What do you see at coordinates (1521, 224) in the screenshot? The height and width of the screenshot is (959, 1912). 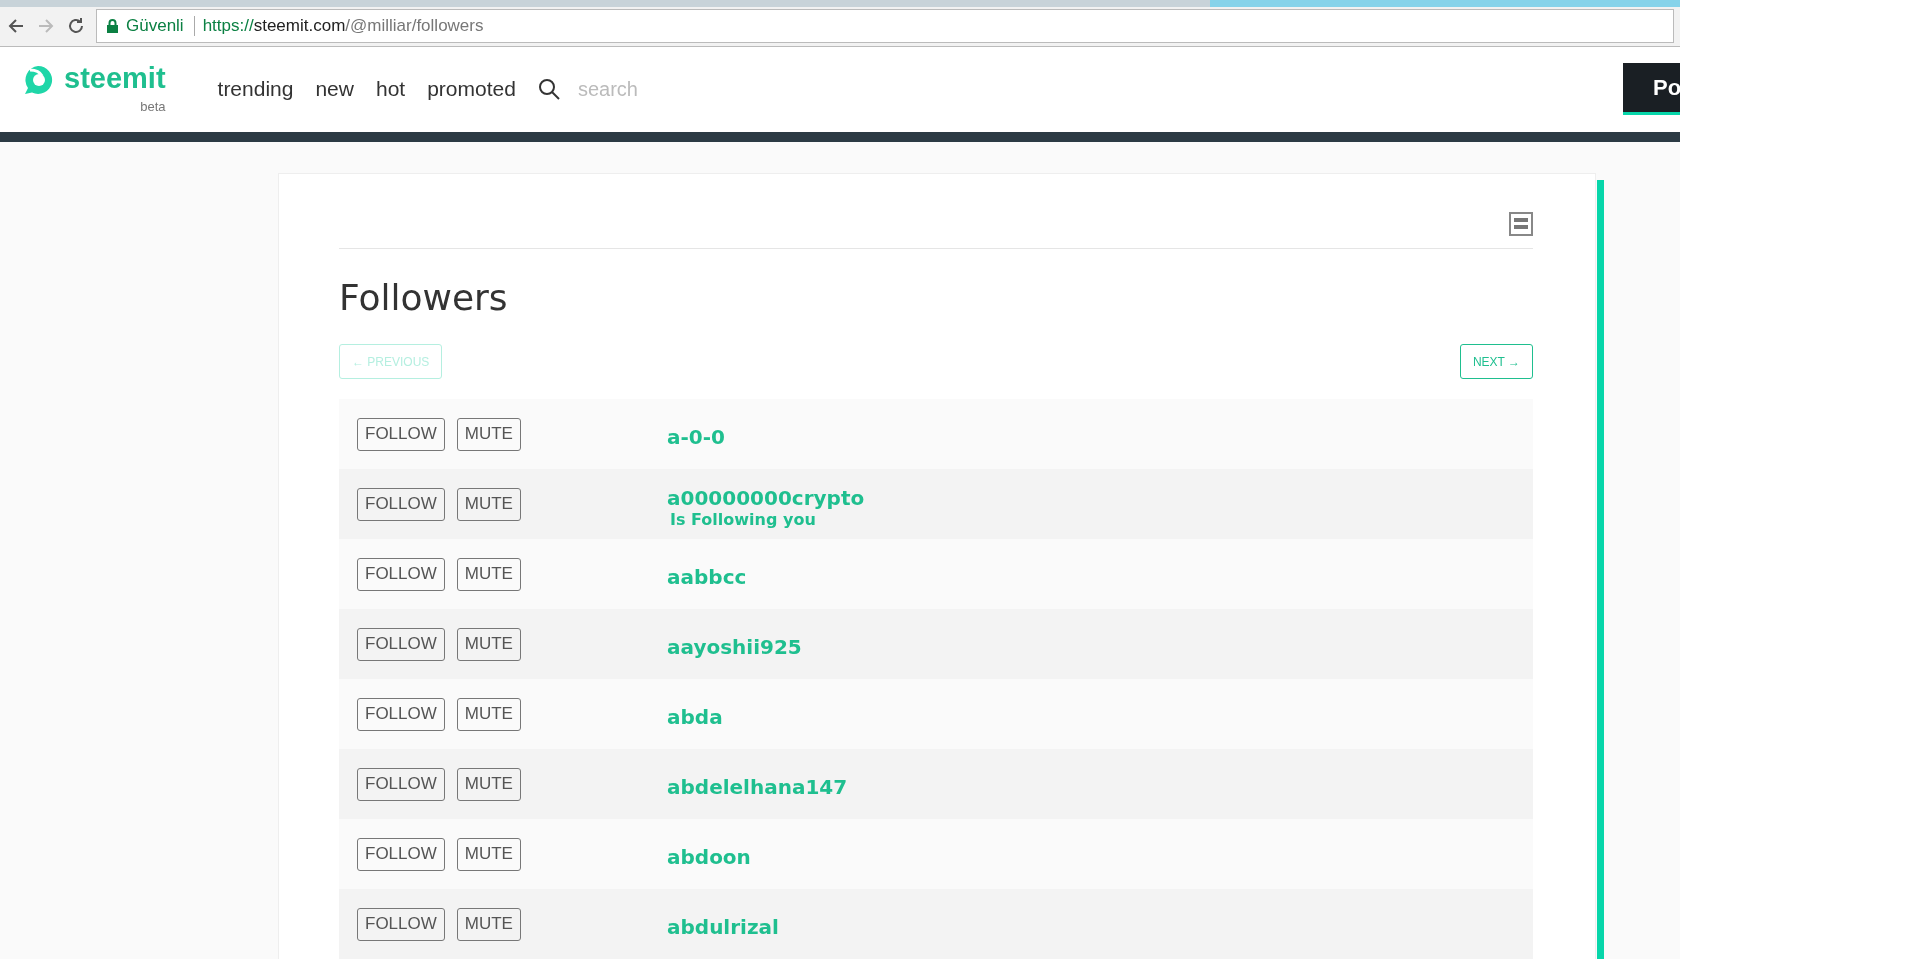 I see `list-view-icon` at bounding box center [1521, 224].